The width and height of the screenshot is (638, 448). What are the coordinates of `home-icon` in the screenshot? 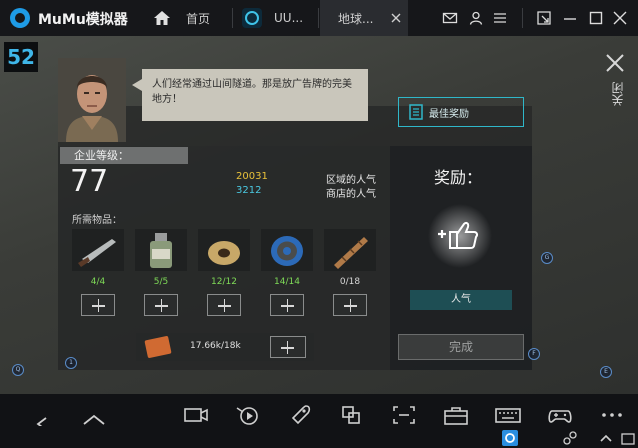 It's located at (162, 18).